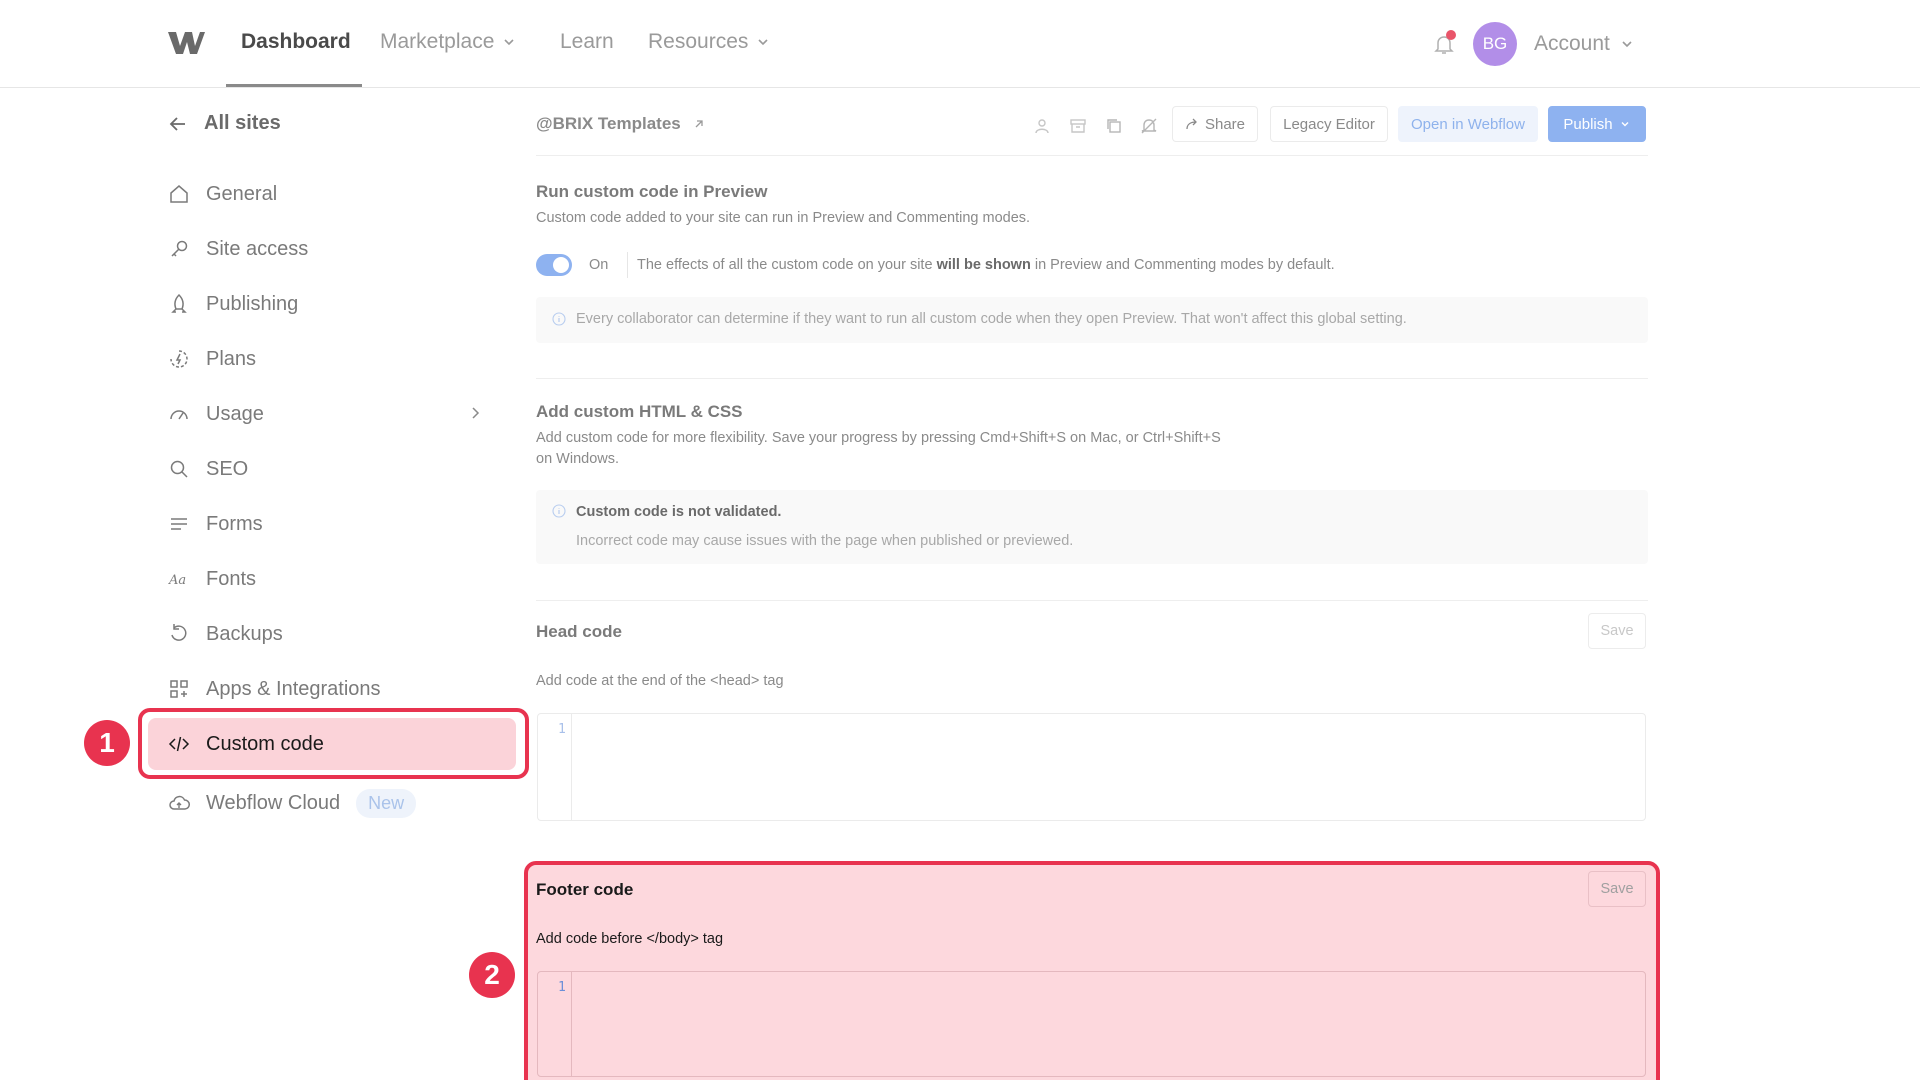  What do you see at coordinates (334, 524) in the screenshot?
I see `sidebar-item-forms: Forms` at bounding box center [334, 524].